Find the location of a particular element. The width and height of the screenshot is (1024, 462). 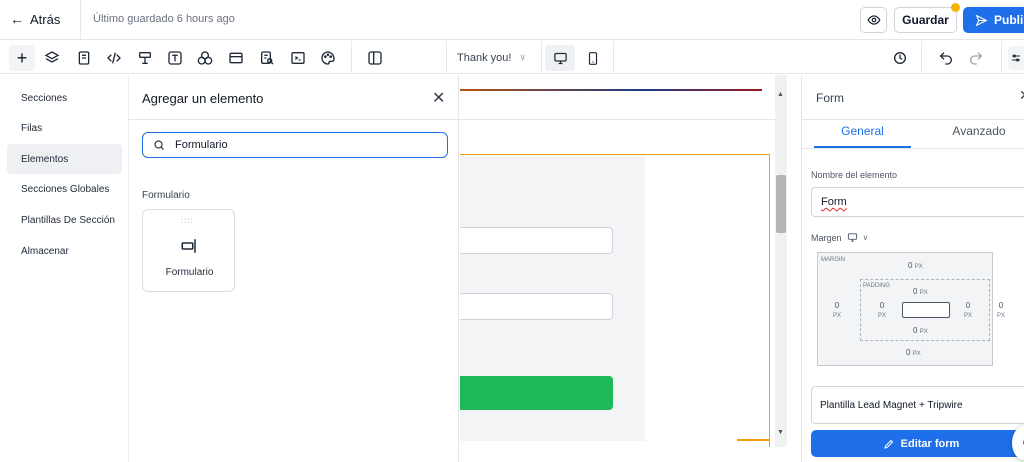

padding-top-value: 0 PX is located at coordinates (920, 291).